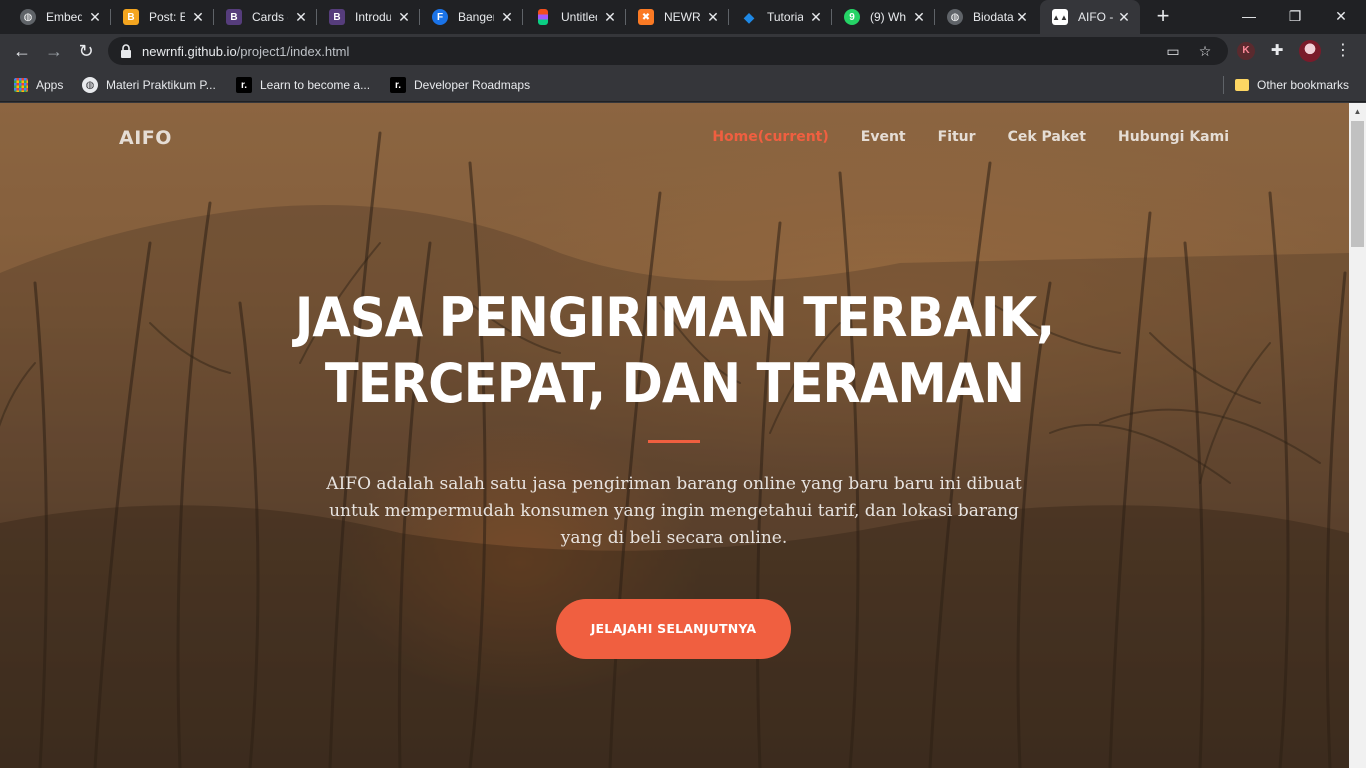 The width and height of the screenshot is (1366, 768). I want to click on new-tab-button: +, so click(1163, 16).